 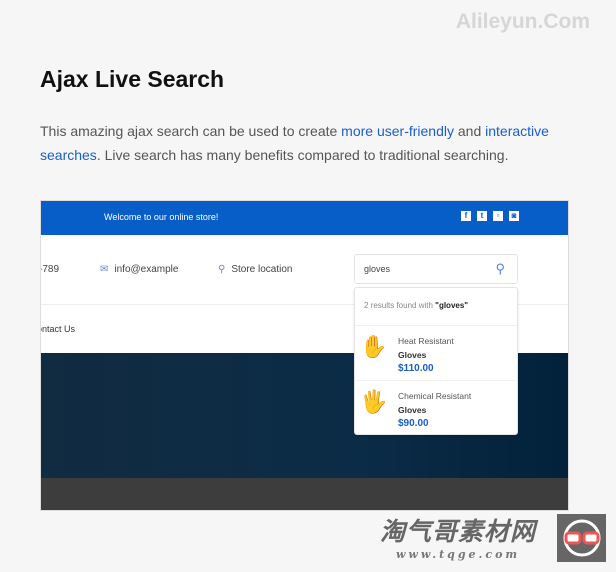 What do you see at coordinates (436, 269) in the screenshot?
I see `search-input: gloves ⚲` at bounding box center [436, 269].